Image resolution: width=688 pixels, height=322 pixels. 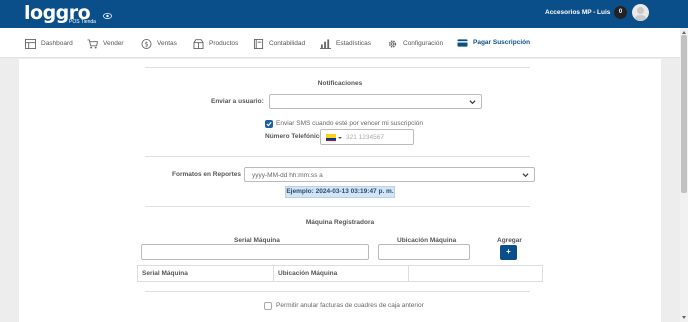 I want to click on nav-item-ventas: $ Ventas, so click(x=159, y=43).